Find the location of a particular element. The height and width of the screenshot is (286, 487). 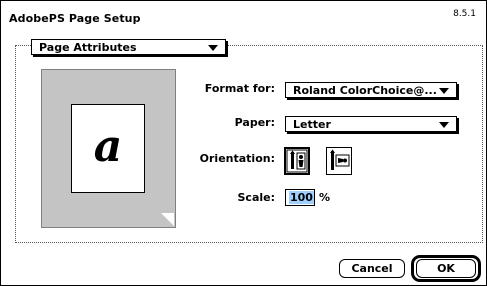

preview-glyph: a is located at coordinates (108, 146).